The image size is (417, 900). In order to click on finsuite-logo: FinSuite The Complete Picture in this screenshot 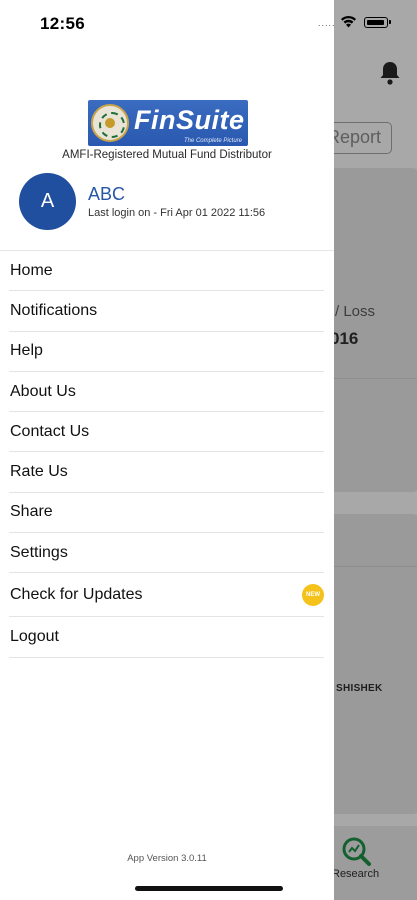, I will do `click(168, 123)`.